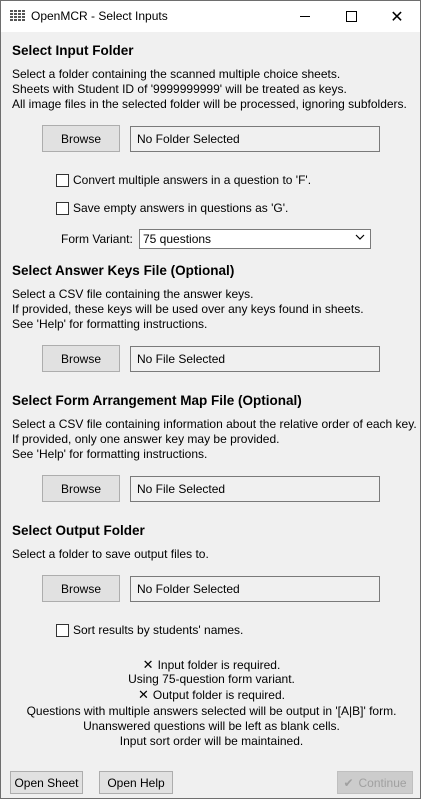 The width and height of the screenshot is (421, 799). Describe the element at coordinates (255, 589) in the screenshot. I see `output-folder-path-field: No Folder Selected` at that location.